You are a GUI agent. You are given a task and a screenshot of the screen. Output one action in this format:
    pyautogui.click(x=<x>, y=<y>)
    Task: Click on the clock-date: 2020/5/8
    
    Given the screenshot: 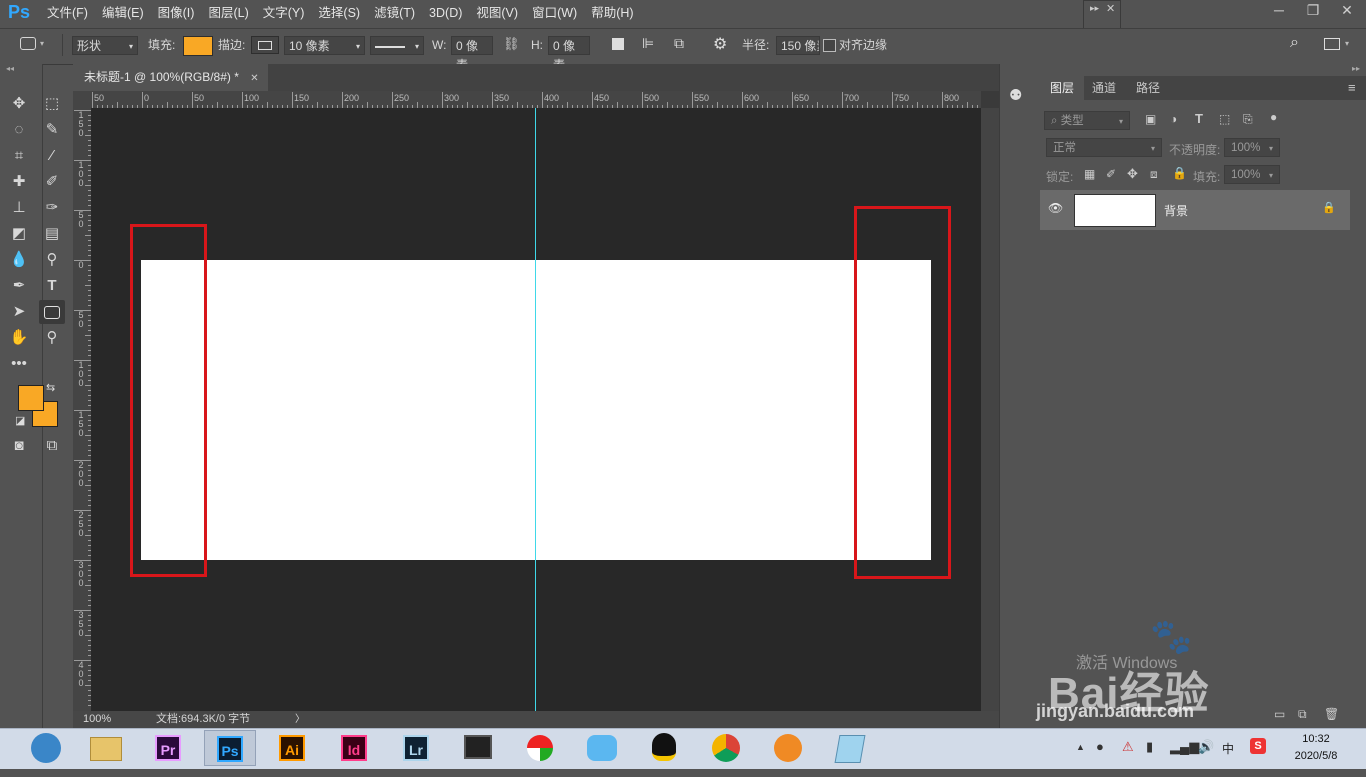 What is the action you would take?
    pyautogui.click(x=1316, y=756)
    